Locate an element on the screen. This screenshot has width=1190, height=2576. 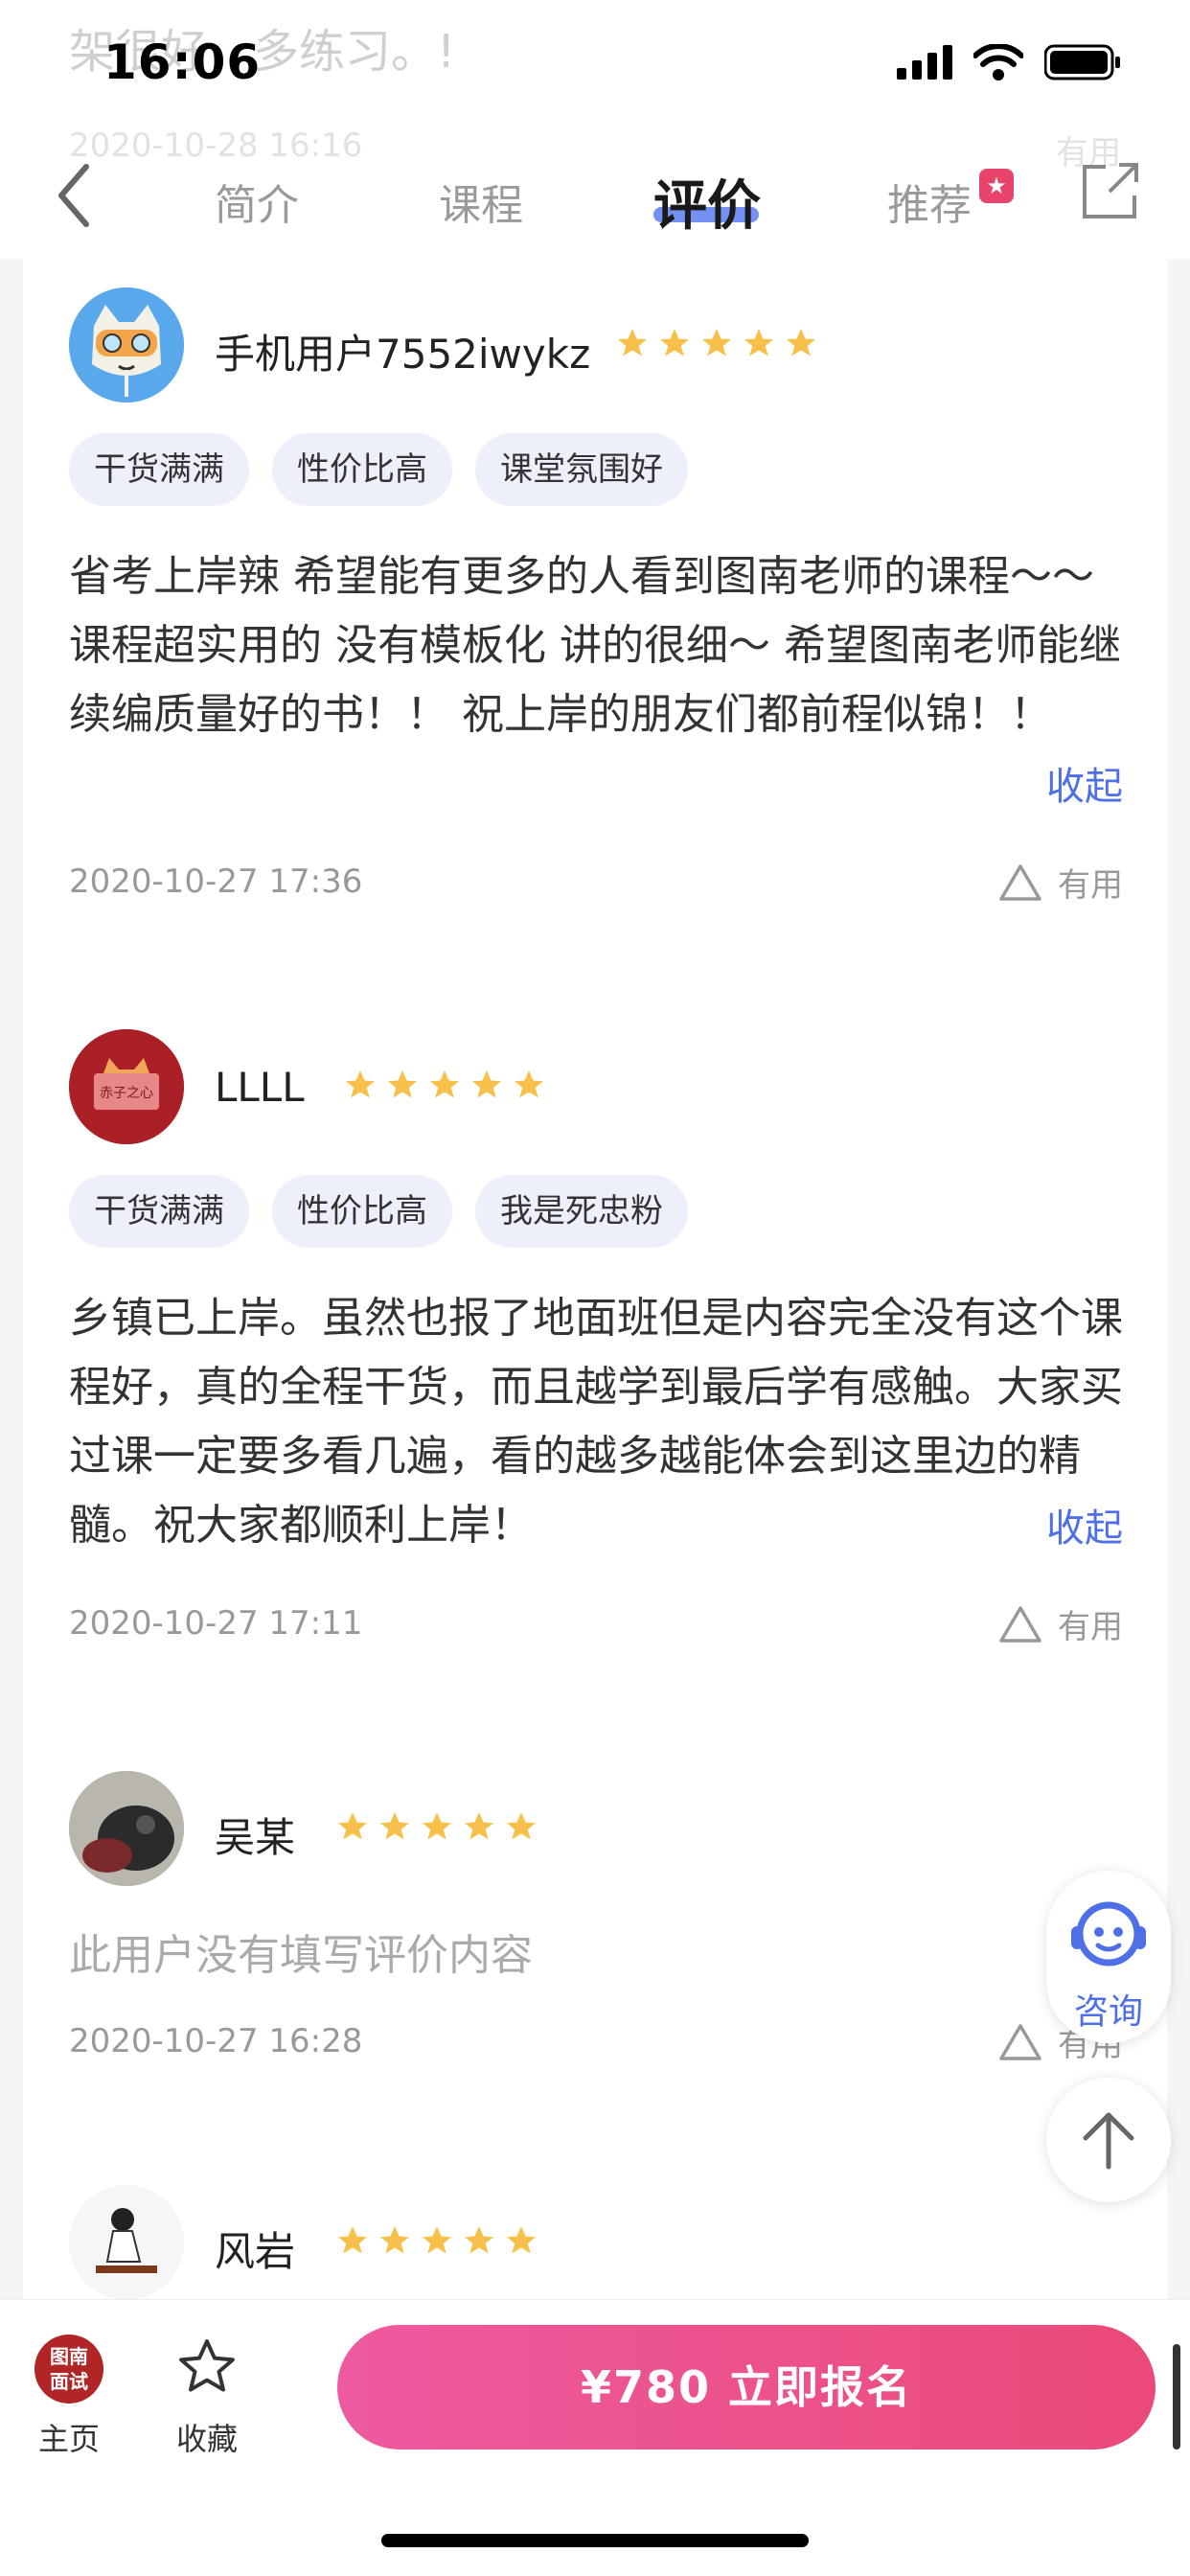
home-logo: 图南 面试 is located at coordinates (68, 2369).